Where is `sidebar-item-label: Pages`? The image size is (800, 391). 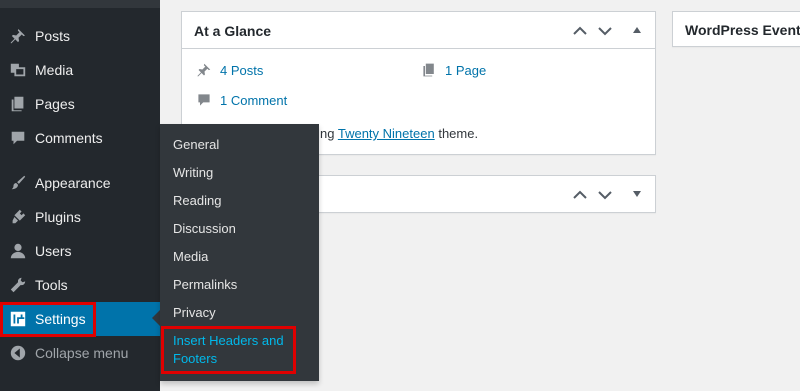 sidebar-item-label: Pages is located at coordinates (55, 104).